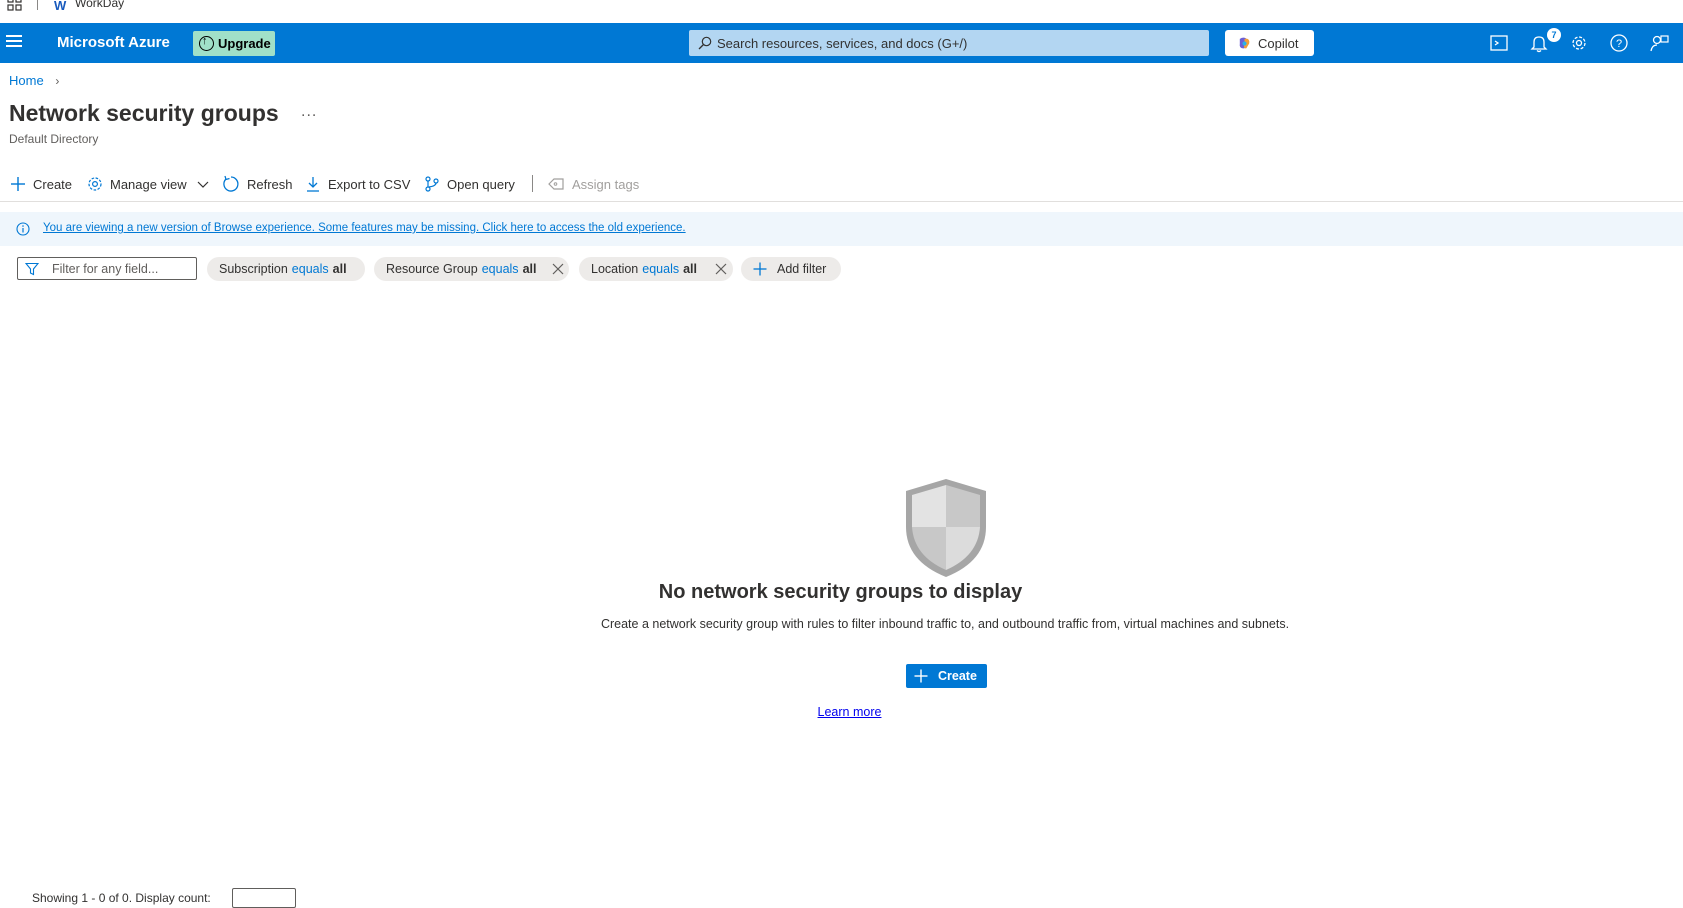  Describe the element at coordinates (481, 184) in the screenshot. I see `open-query-label: Open query` at that location.